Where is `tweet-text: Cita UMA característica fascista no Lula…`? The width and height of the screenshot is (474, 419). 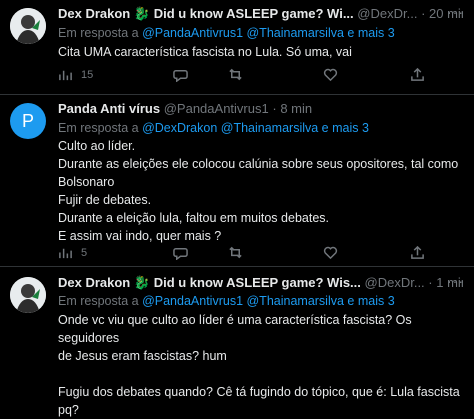
tweet-text: Cita UMA característica fascista no Lula… is located at coordinates (260, 52).